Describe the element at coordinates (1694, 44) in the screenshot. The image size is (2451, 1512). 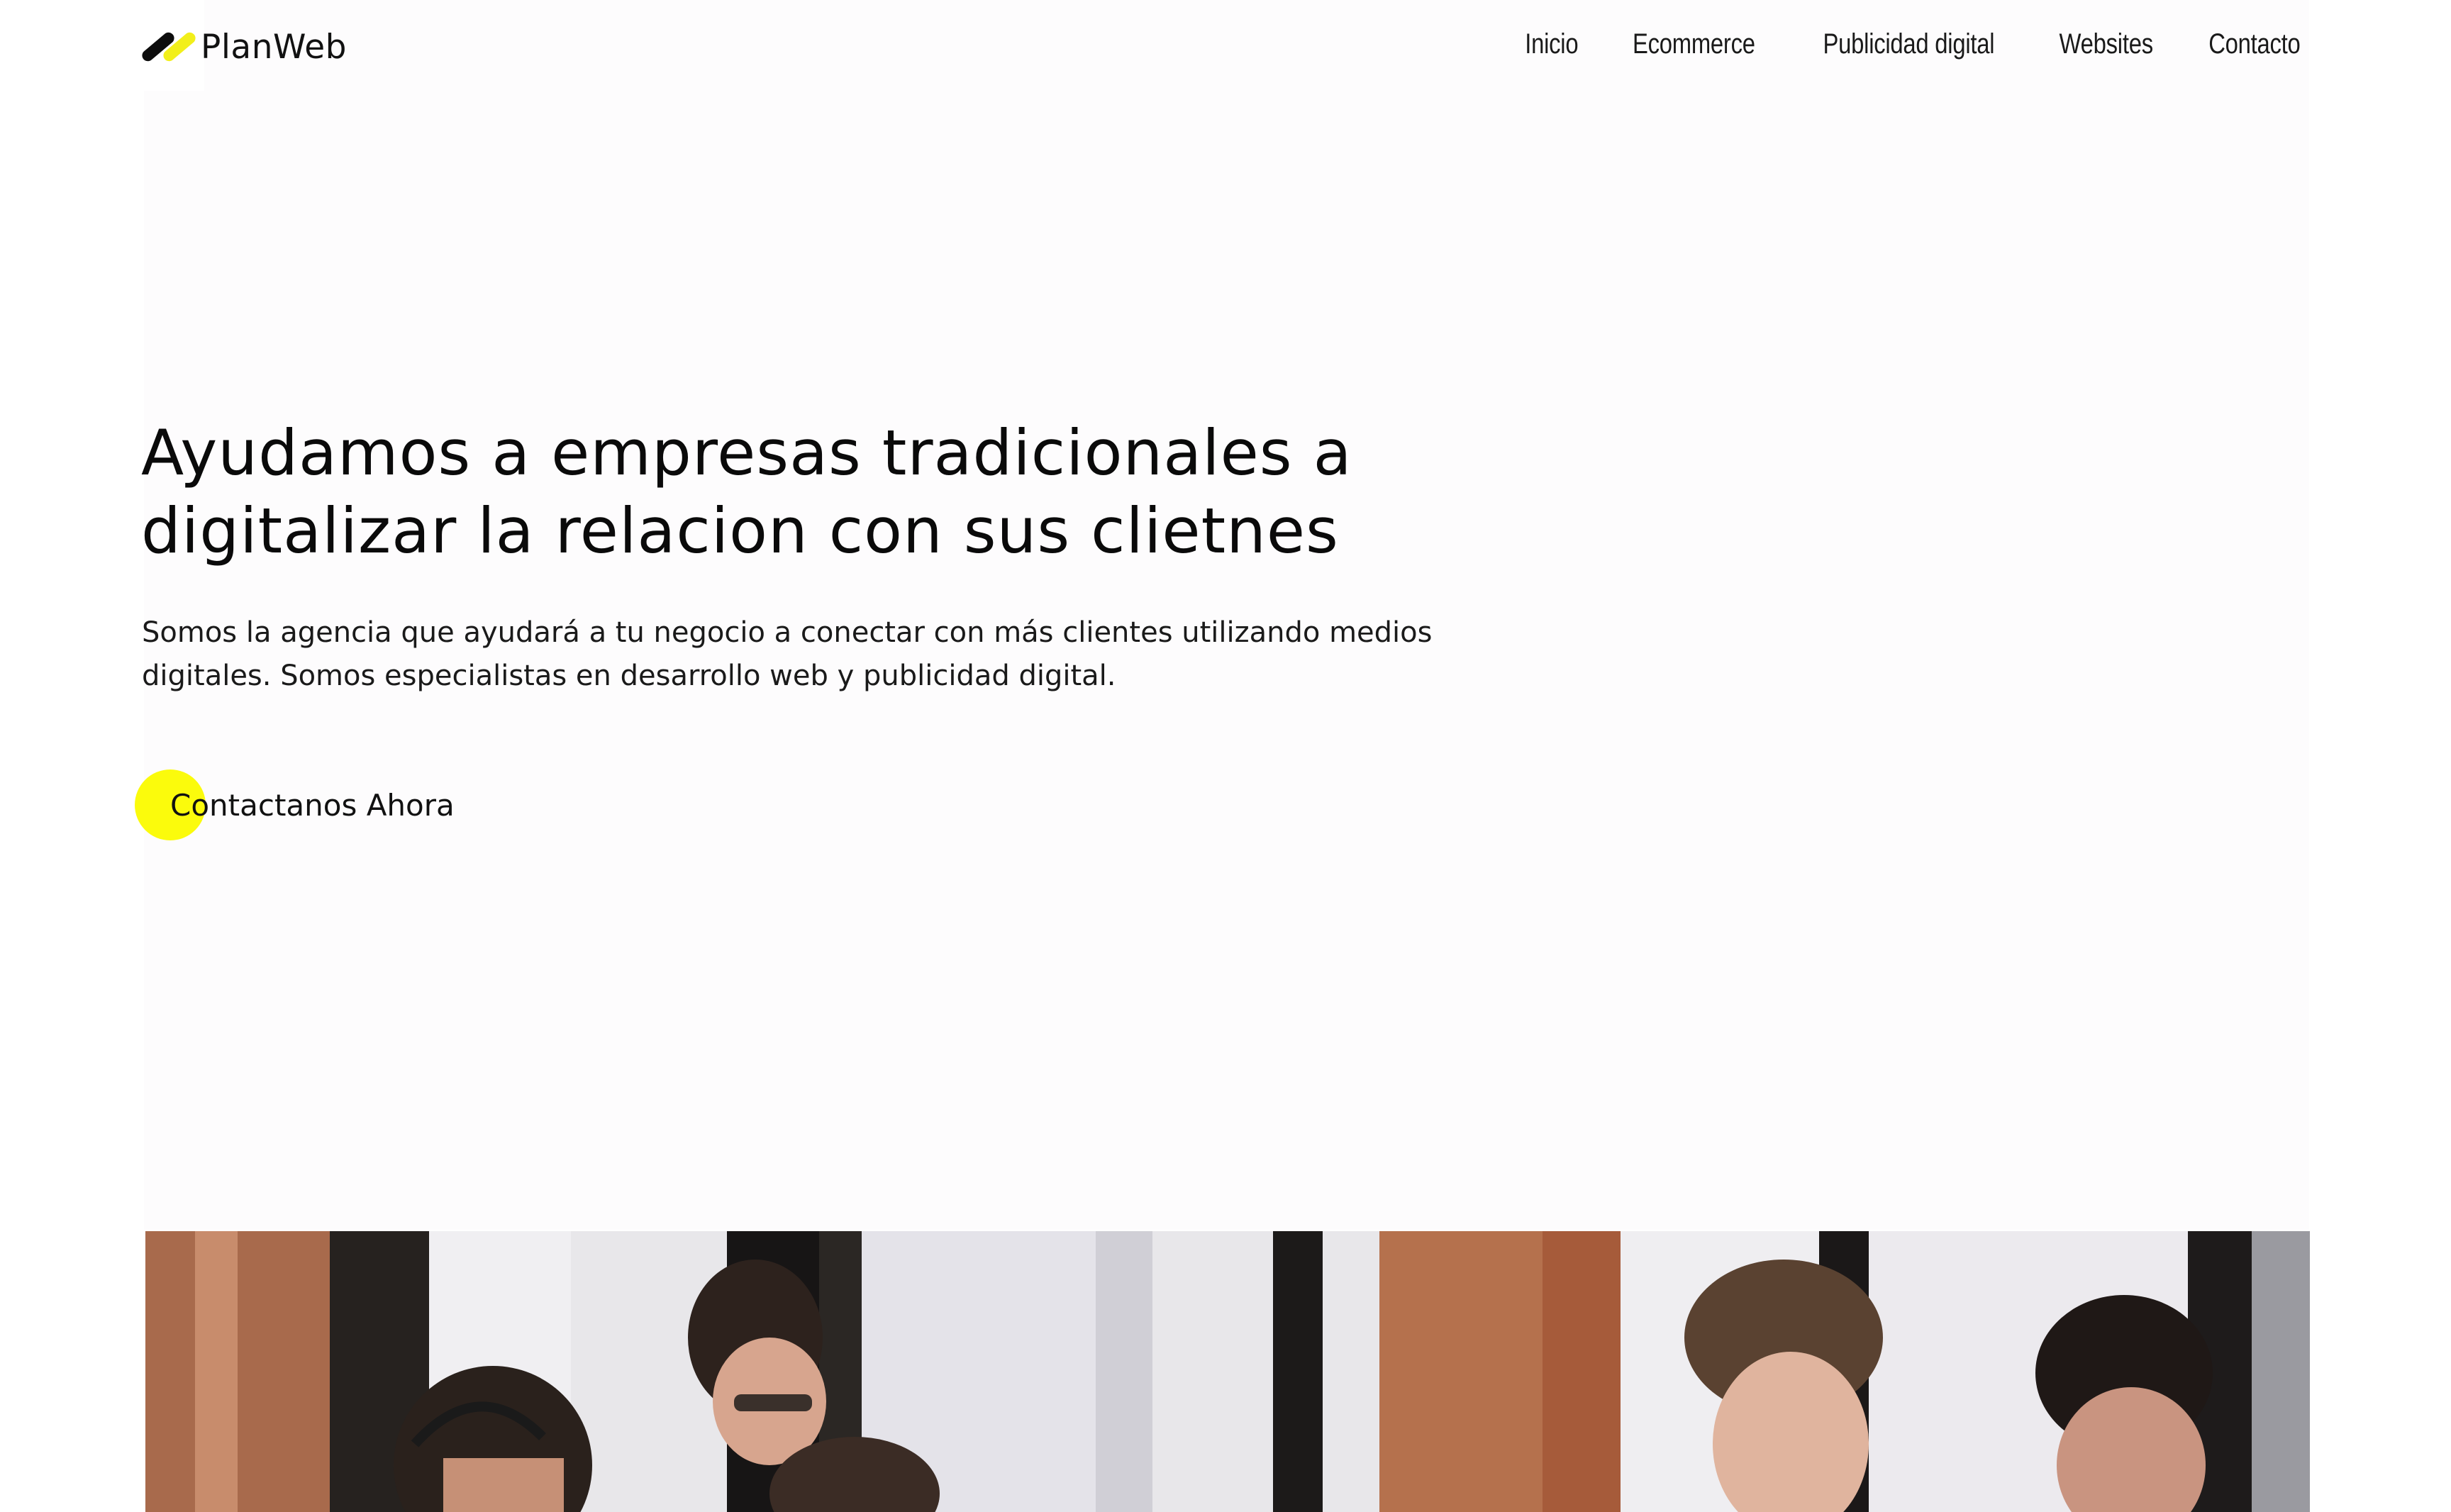
I see `nav-item-ecommerce: Ecommerce` at that location.